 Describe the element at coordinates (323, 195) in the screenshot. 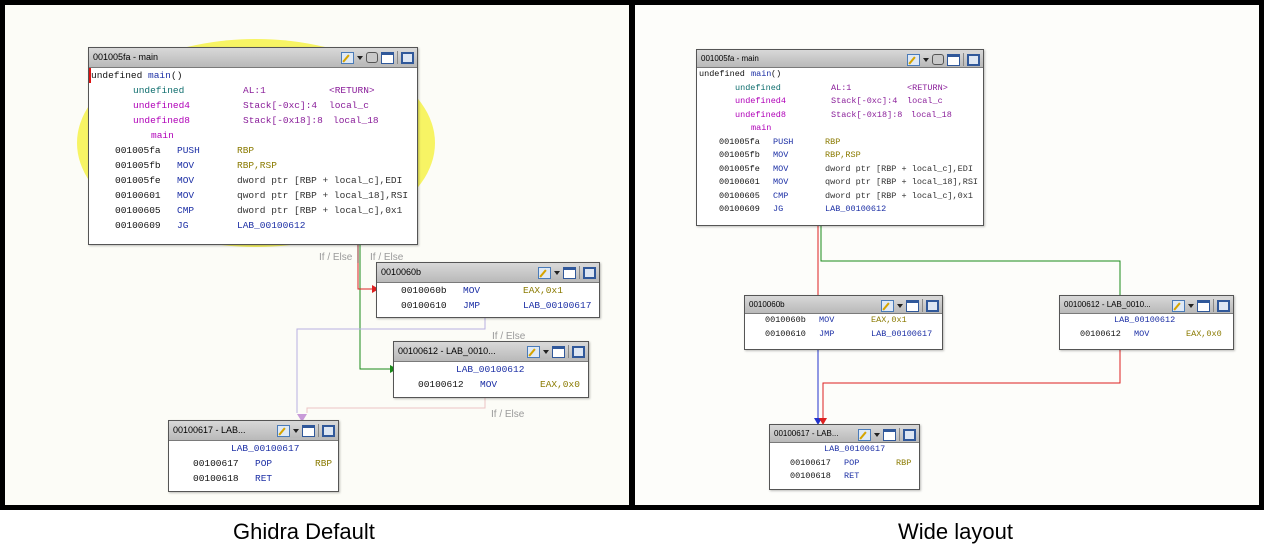

I see `instr-operands: qword ptr [RBP + local_18],RSI` at that location.